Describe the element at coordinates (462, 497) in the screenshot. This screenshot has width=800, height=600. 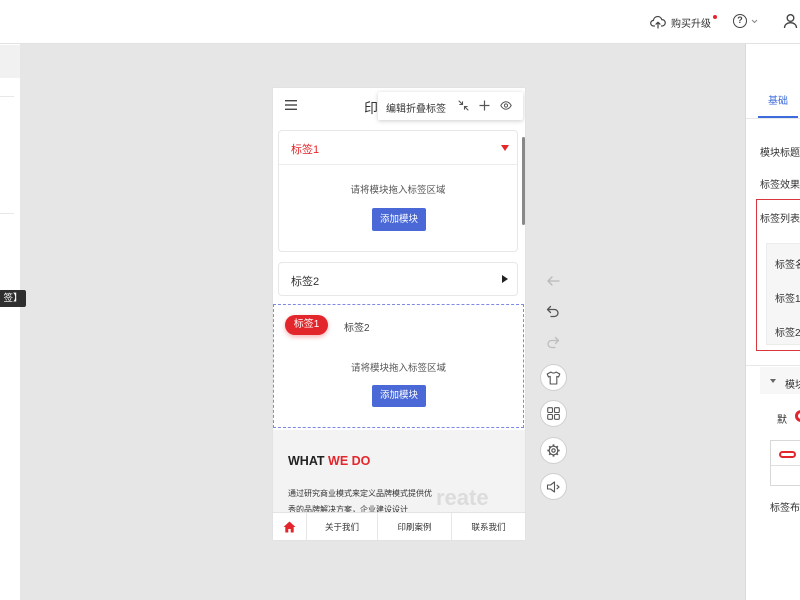
I see `watermark-text: reate` at that location.